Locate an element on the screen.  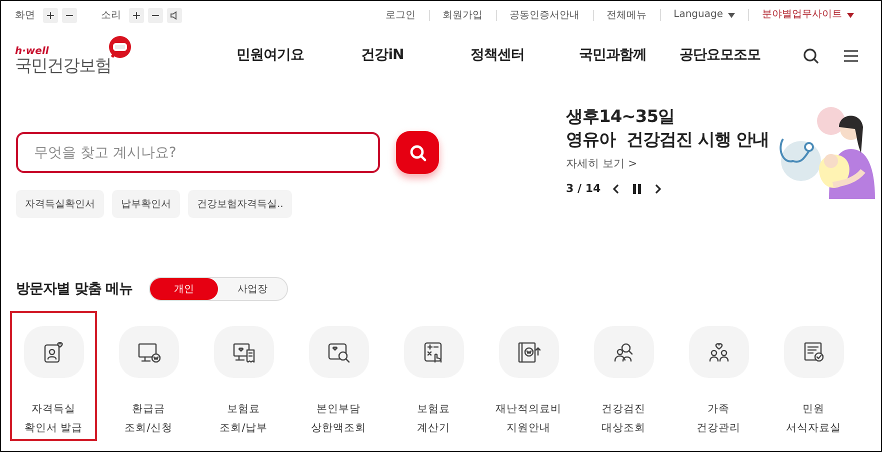
menu-shortcut: 자격득실 확인서 발급 is located at coordinates (53, 376).